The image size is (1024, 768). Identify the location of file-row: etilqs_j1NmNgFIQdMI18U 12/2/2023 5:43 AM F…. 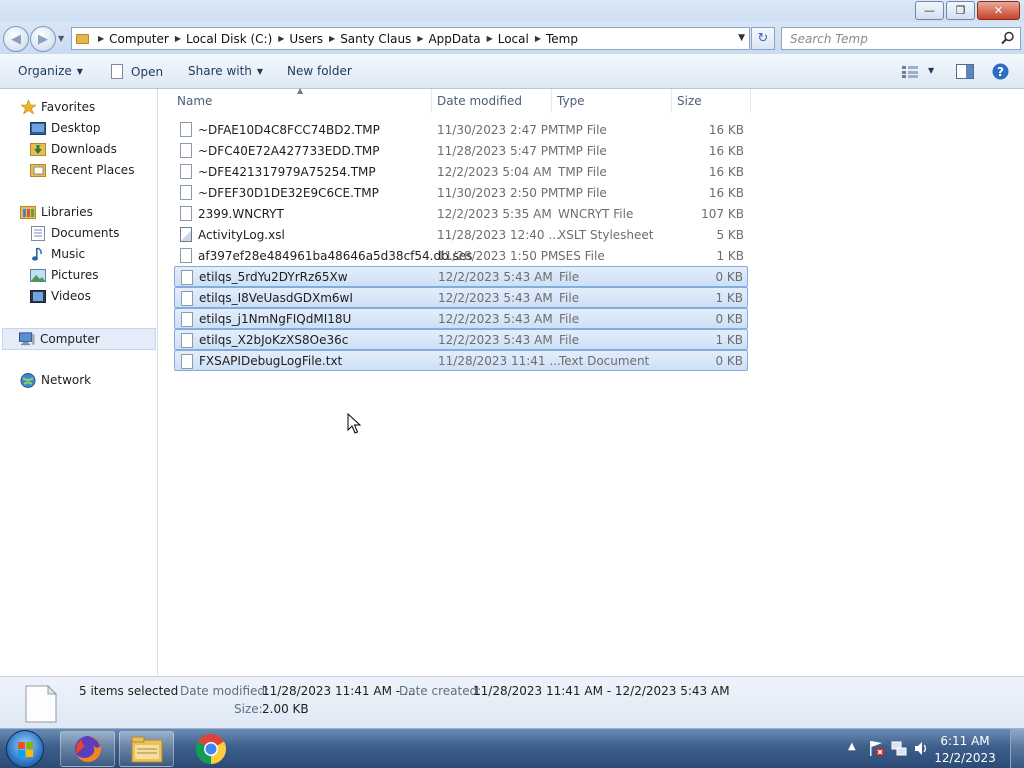
(461, 318).